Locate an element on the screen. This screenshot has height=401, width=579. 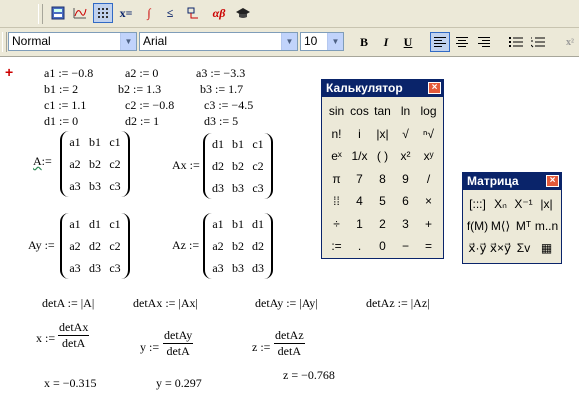
calculator-key: π is located at coordinates (336, 179).